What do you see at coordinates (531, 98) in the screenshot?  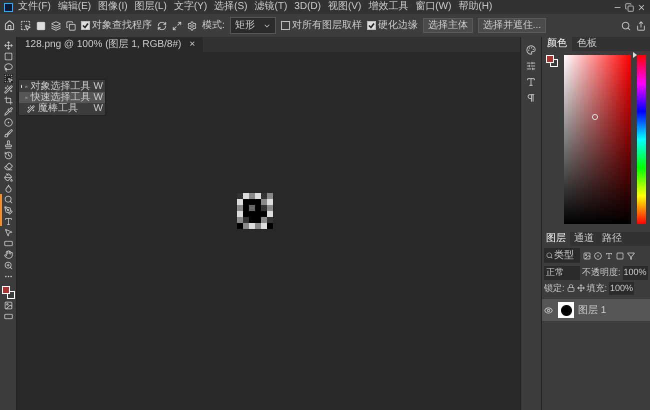 I see `paragraph-icon` at bounding box center [531, 98].